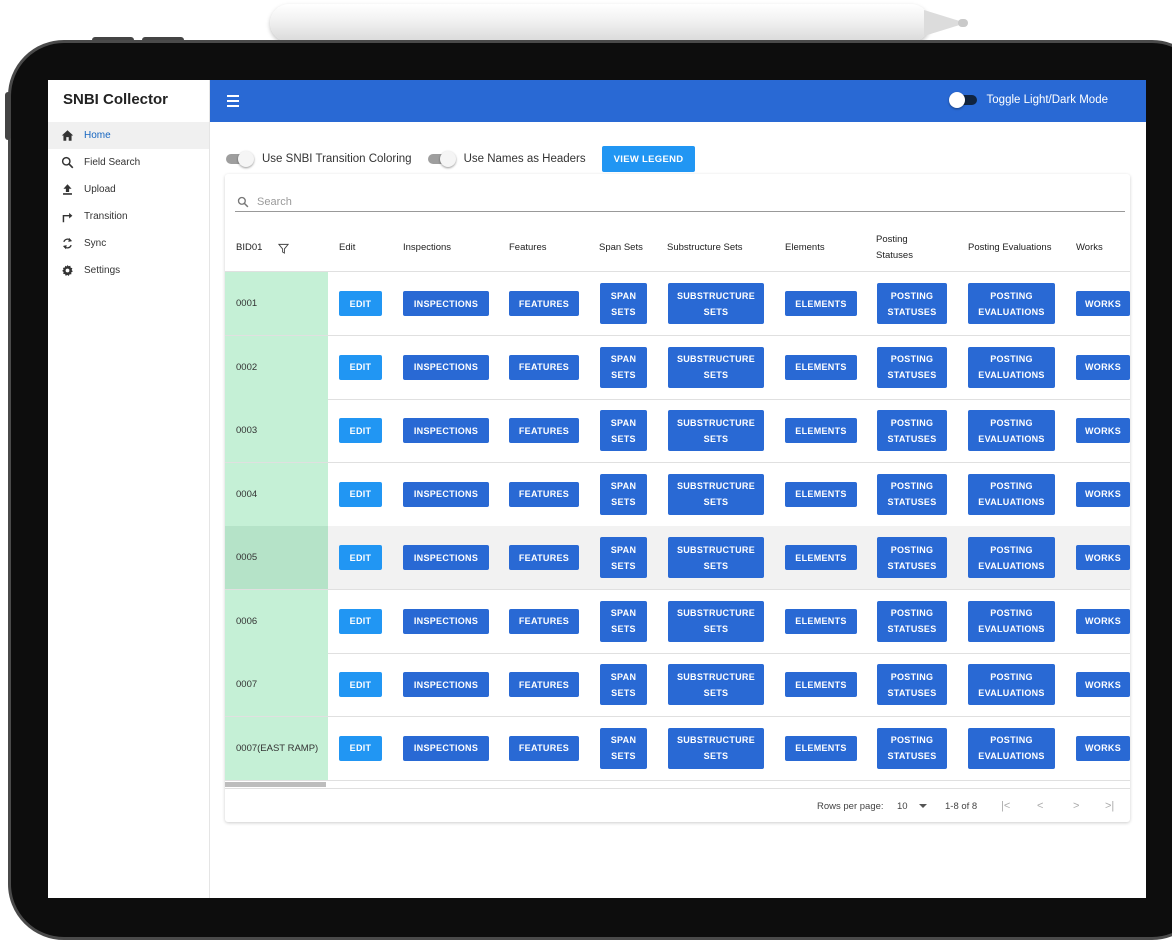 Image resolution: width=1172 pixels, height=940 pixels. What do you see at coordinates (506, 159) in the screenshot?
I see `names-as-headers-toggle: Use Names as Headers` at bounding box center [506, 159].